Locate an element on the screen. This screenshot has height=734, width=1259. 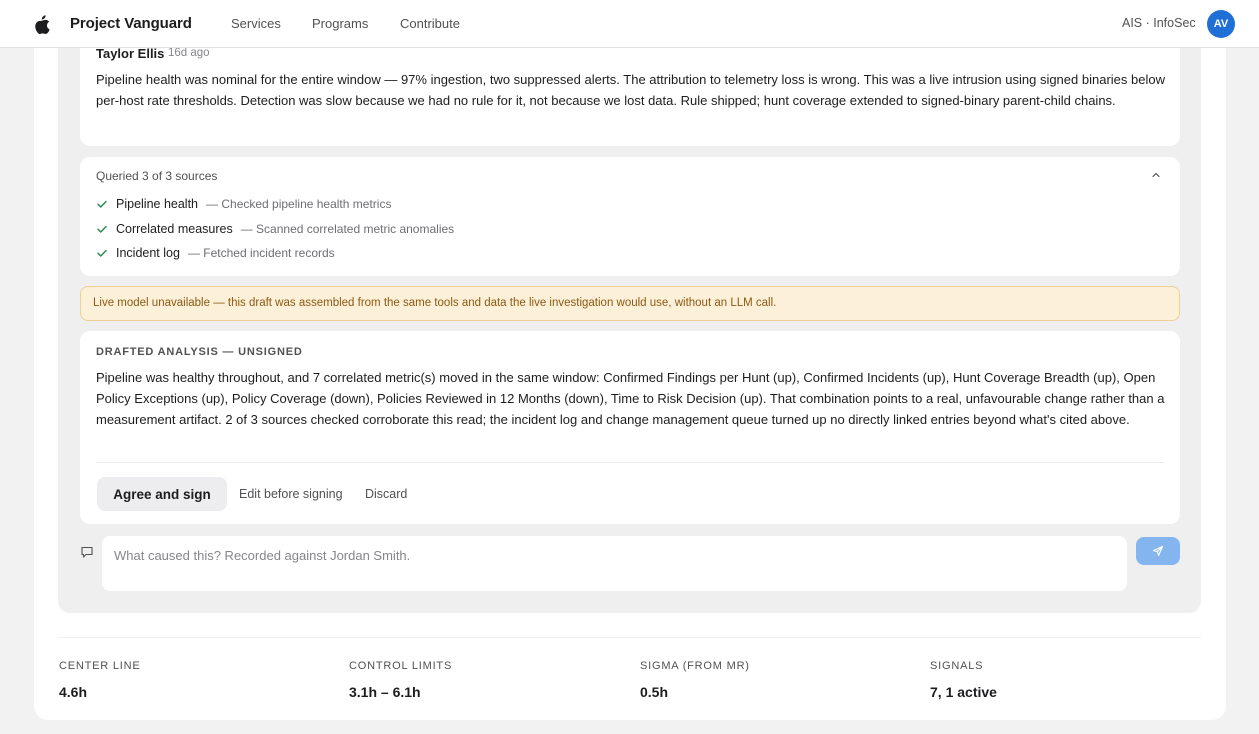
edit-before-signing-button: Edit before signing is located at coordinates (291, 494).